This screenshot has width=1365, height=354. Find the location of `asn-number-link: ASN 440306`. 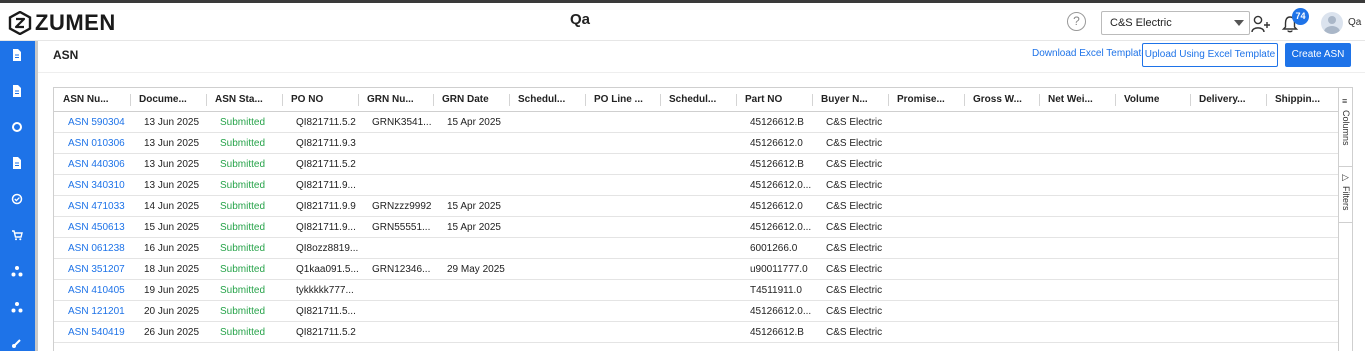

asn-number-link: ASN 440306 is located at coordinates (92, 164).